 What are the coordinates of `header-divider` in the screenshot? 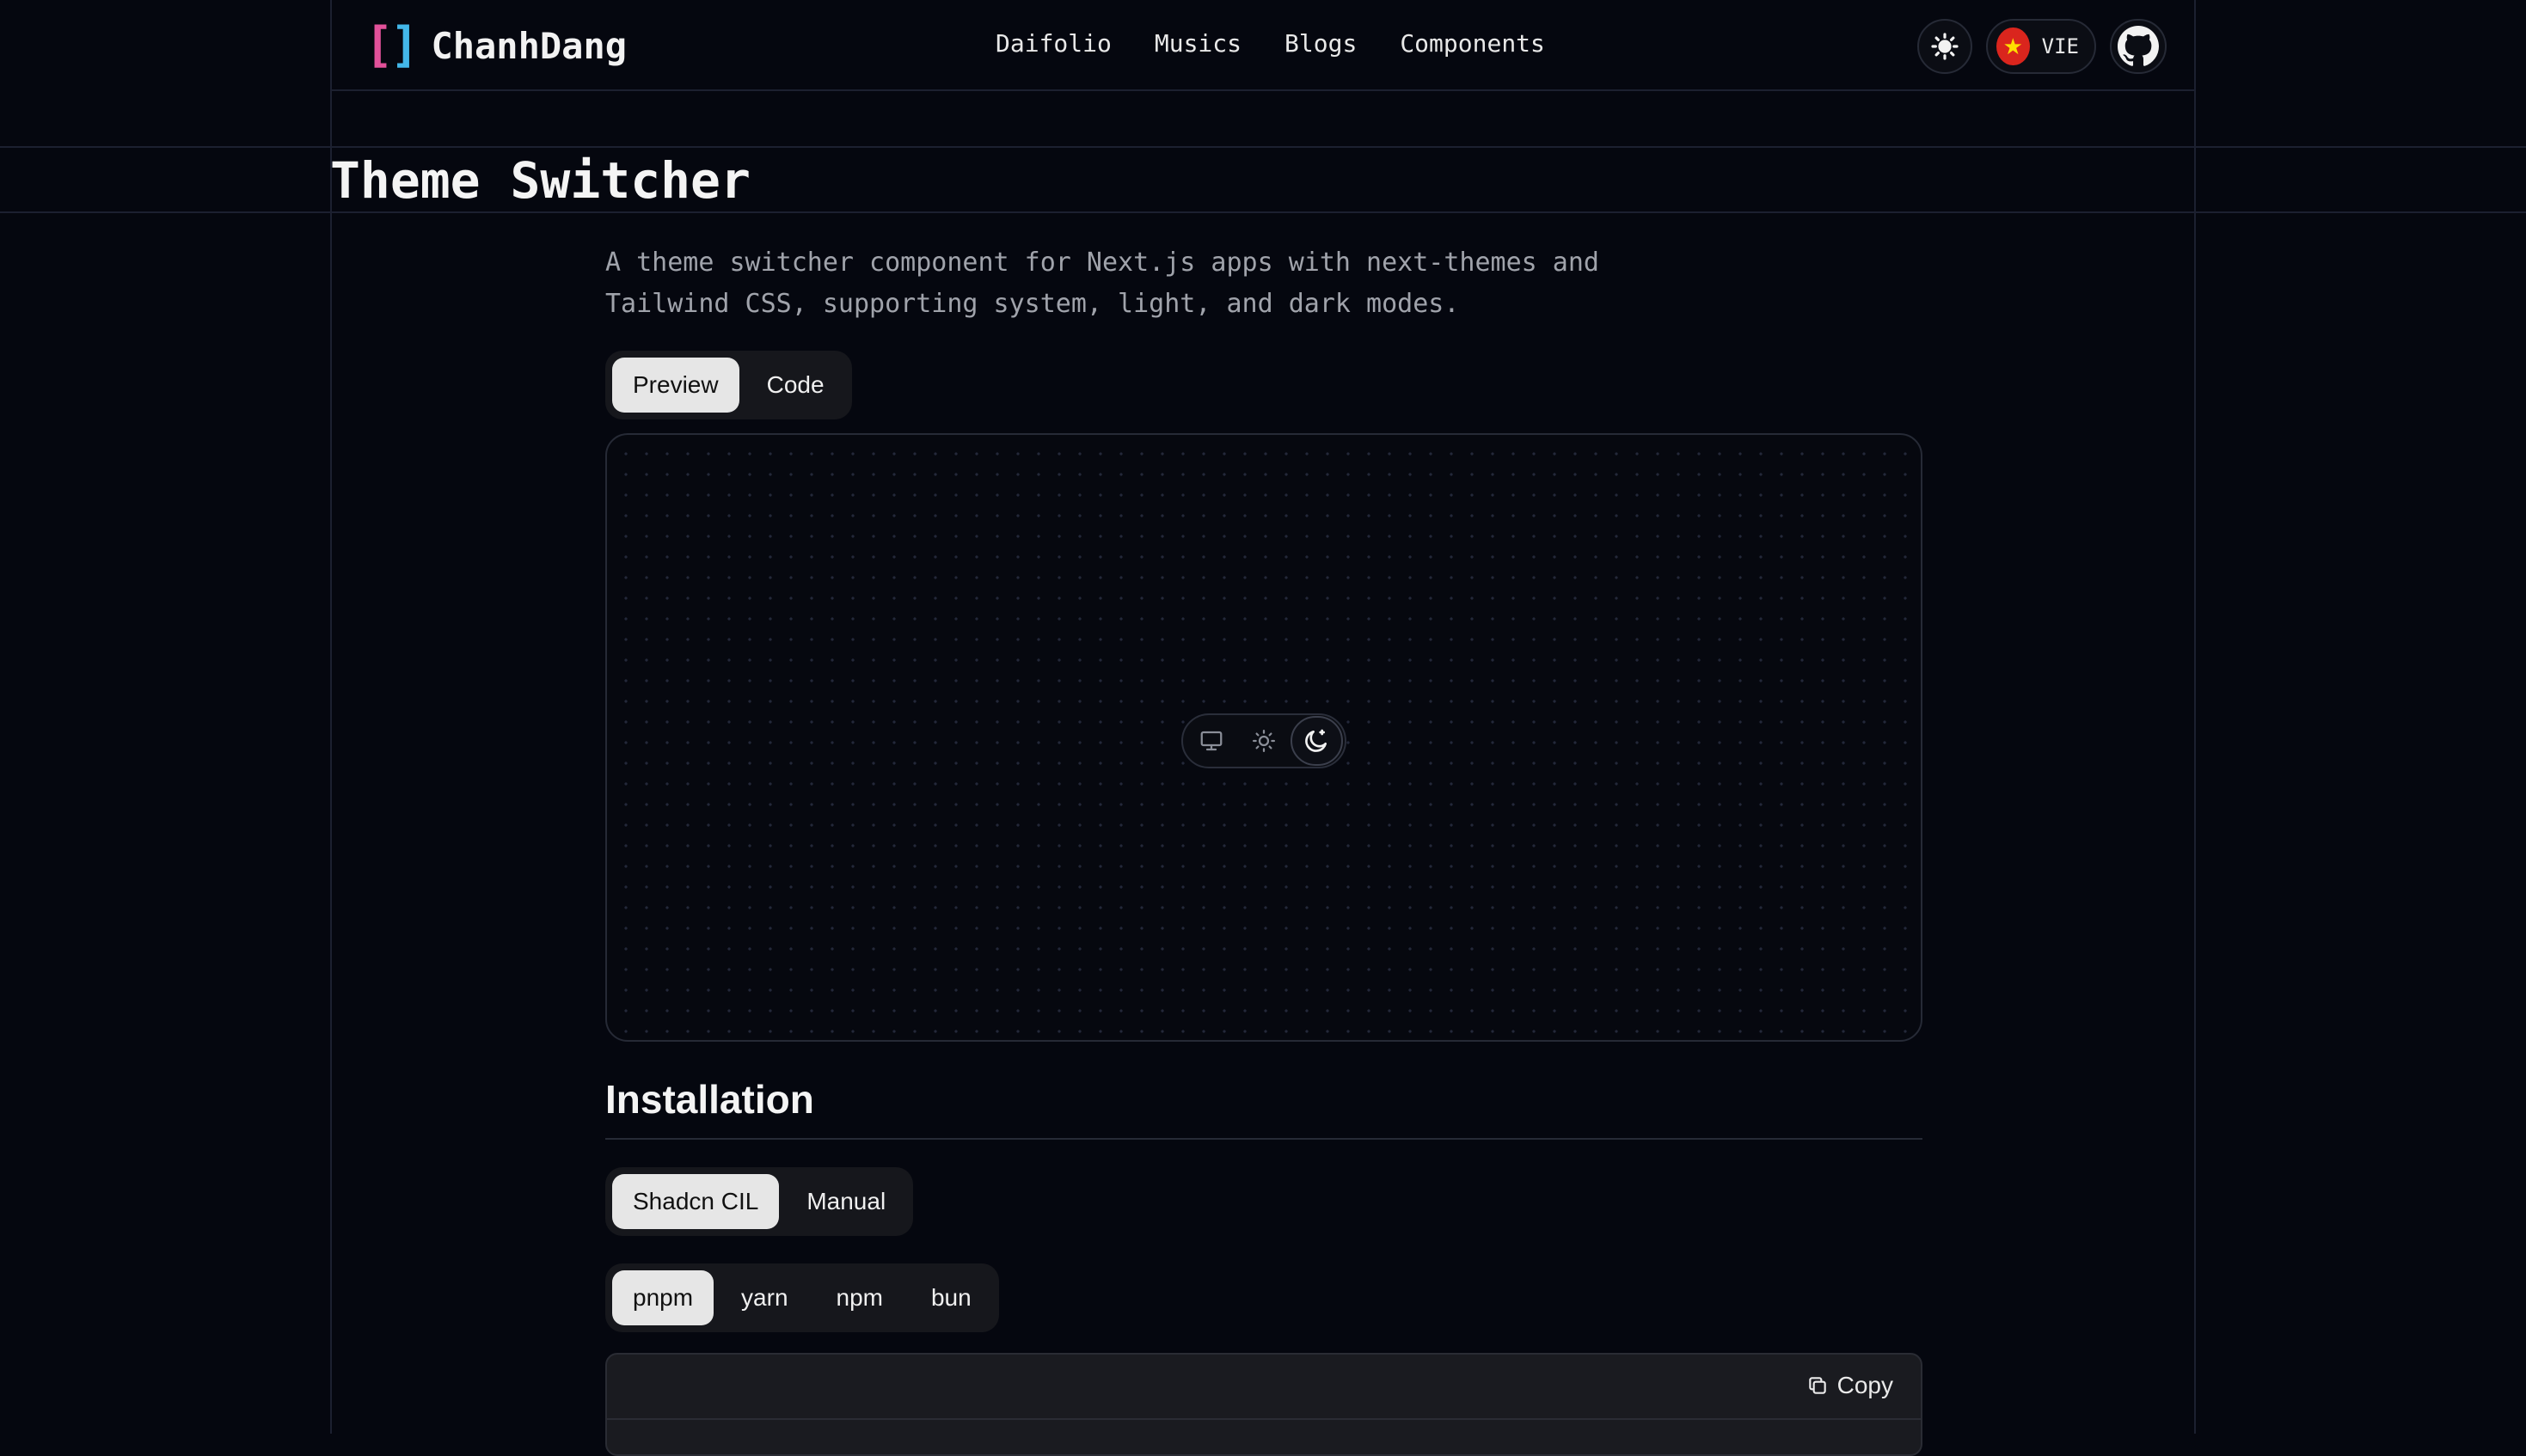 It's located at (1263, 90).